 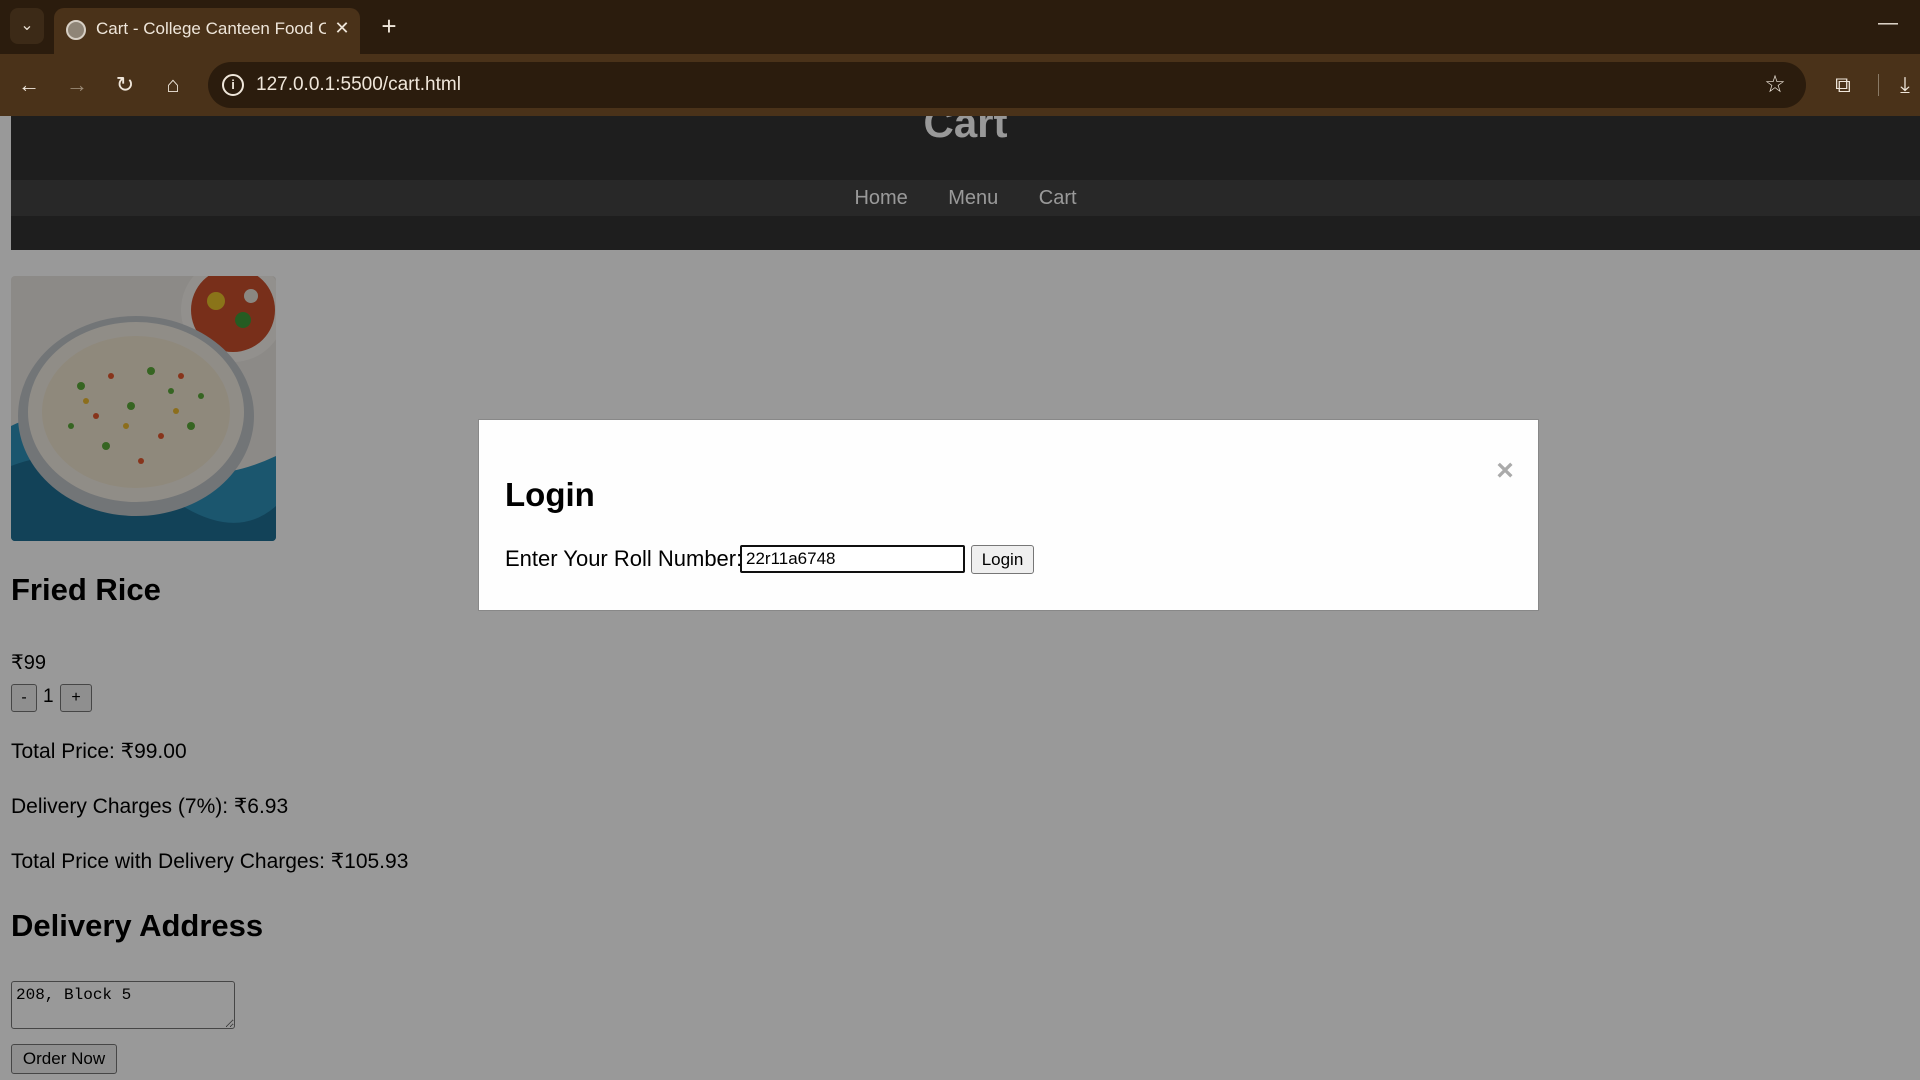 I want to click on roll-number-input, so click(x=852, y=559).